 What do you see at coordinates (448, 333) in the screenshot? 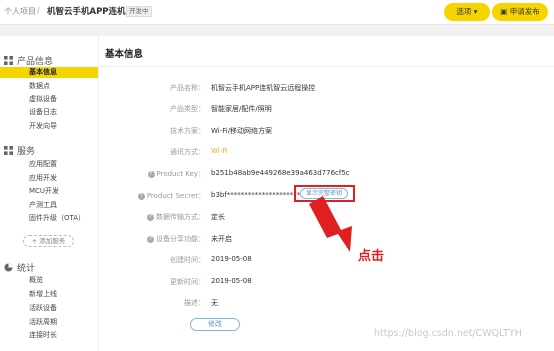
I see `watermark-text: https://blog.csdn.net/CWQLTYH` at bounding box center [448, 333].